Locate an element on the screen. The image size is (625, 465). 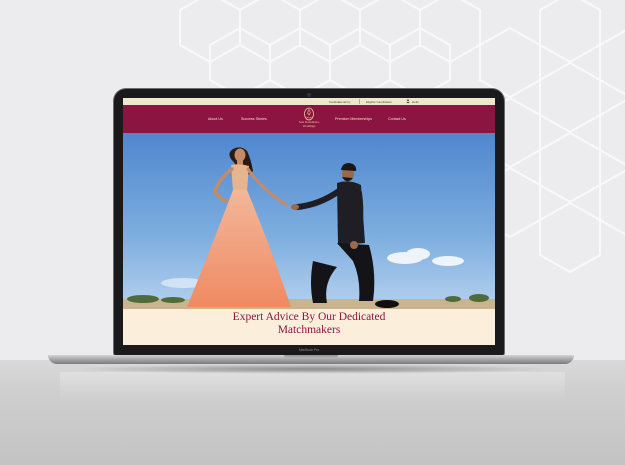
laptop-opening-notch is located at coordinates (311, 356).